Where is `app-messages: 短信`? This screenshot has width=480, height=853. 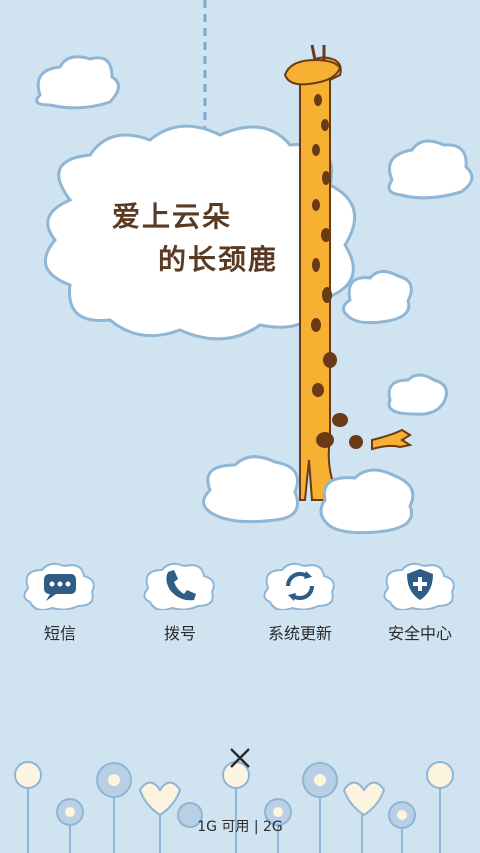 app-messages: 短信 is located at coordinates (60, 610).